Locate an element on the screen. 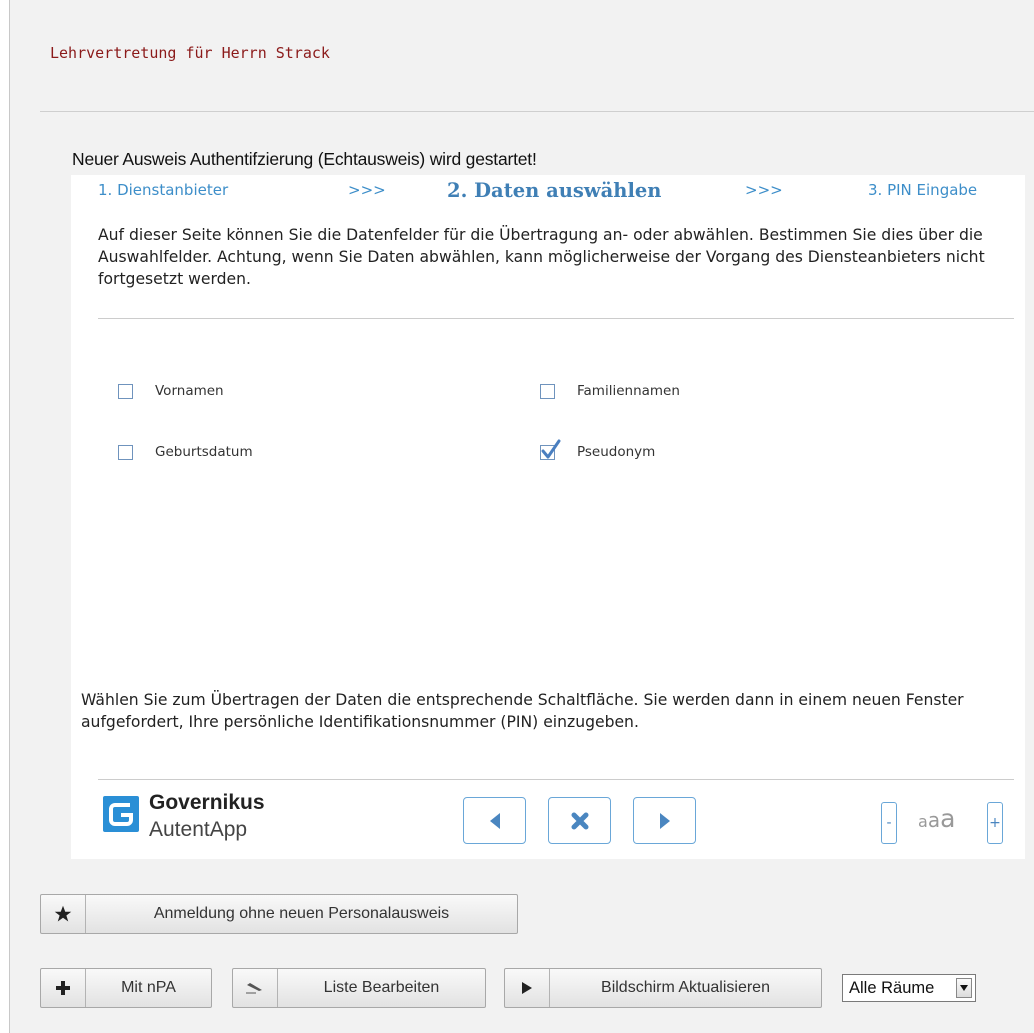 This screenshot has height=1033, width=1034. cancel-button is located at coordinates (579, 820).